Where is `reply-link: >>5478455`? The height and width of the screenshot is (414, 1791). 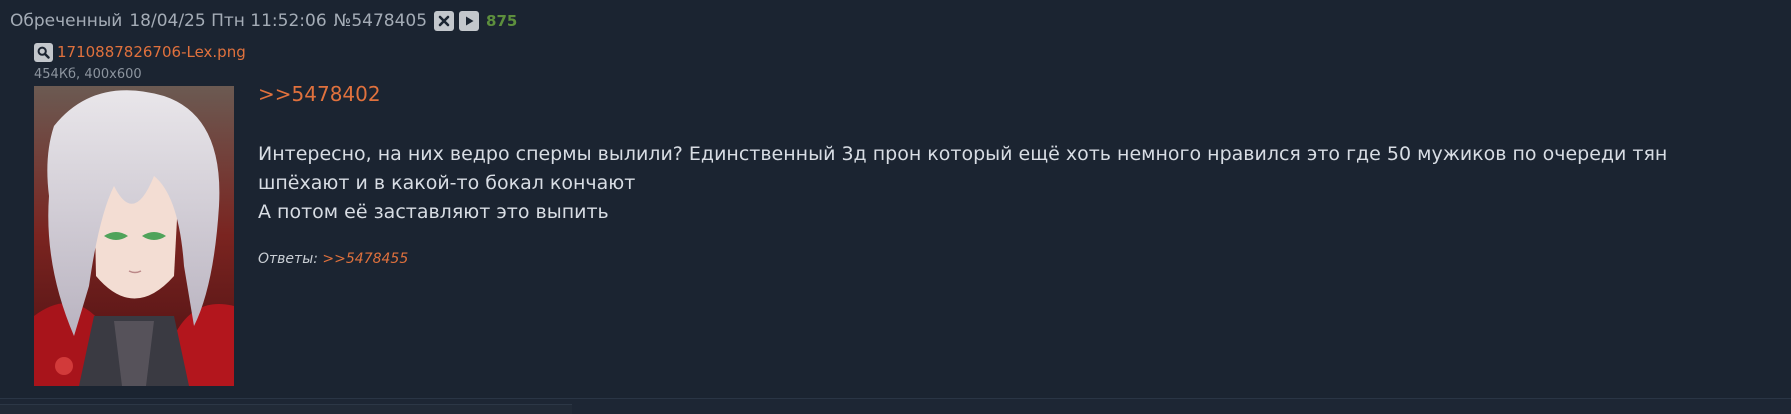
reply-link: >>5478455 is located at coordinates (365, 259).